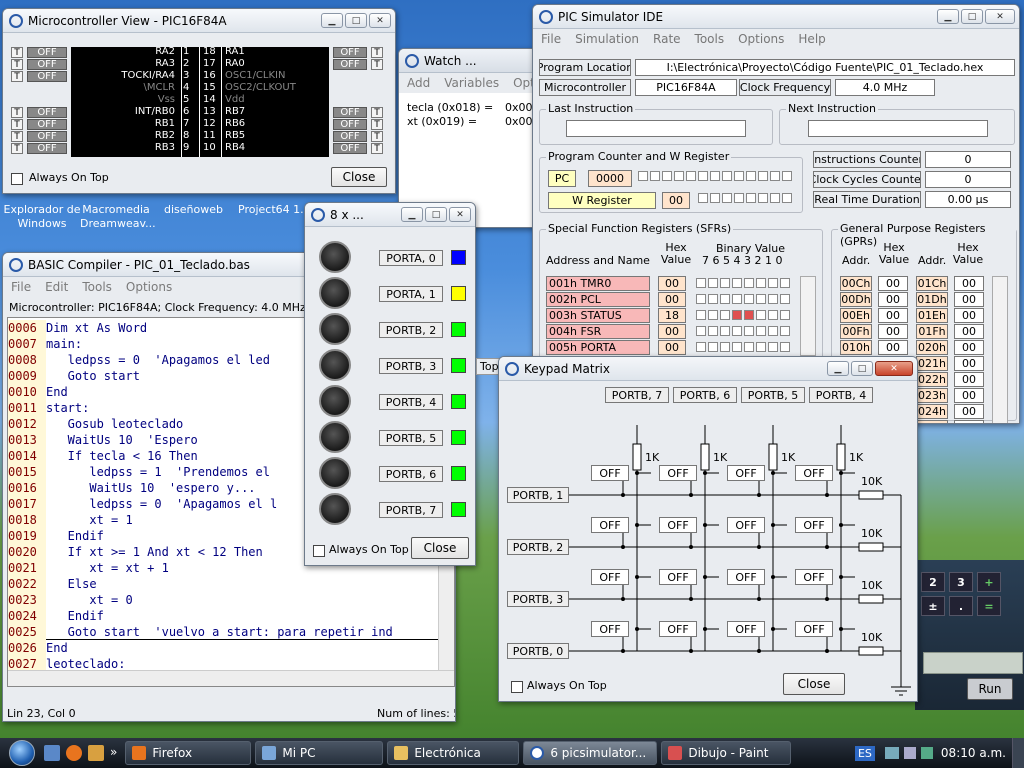 The width and height of the screenshot is (1024, 768). What do you see at coordinates (933, 582) in the screenshot?
I see `calc-key: 2` at bounding box center [933, 582].